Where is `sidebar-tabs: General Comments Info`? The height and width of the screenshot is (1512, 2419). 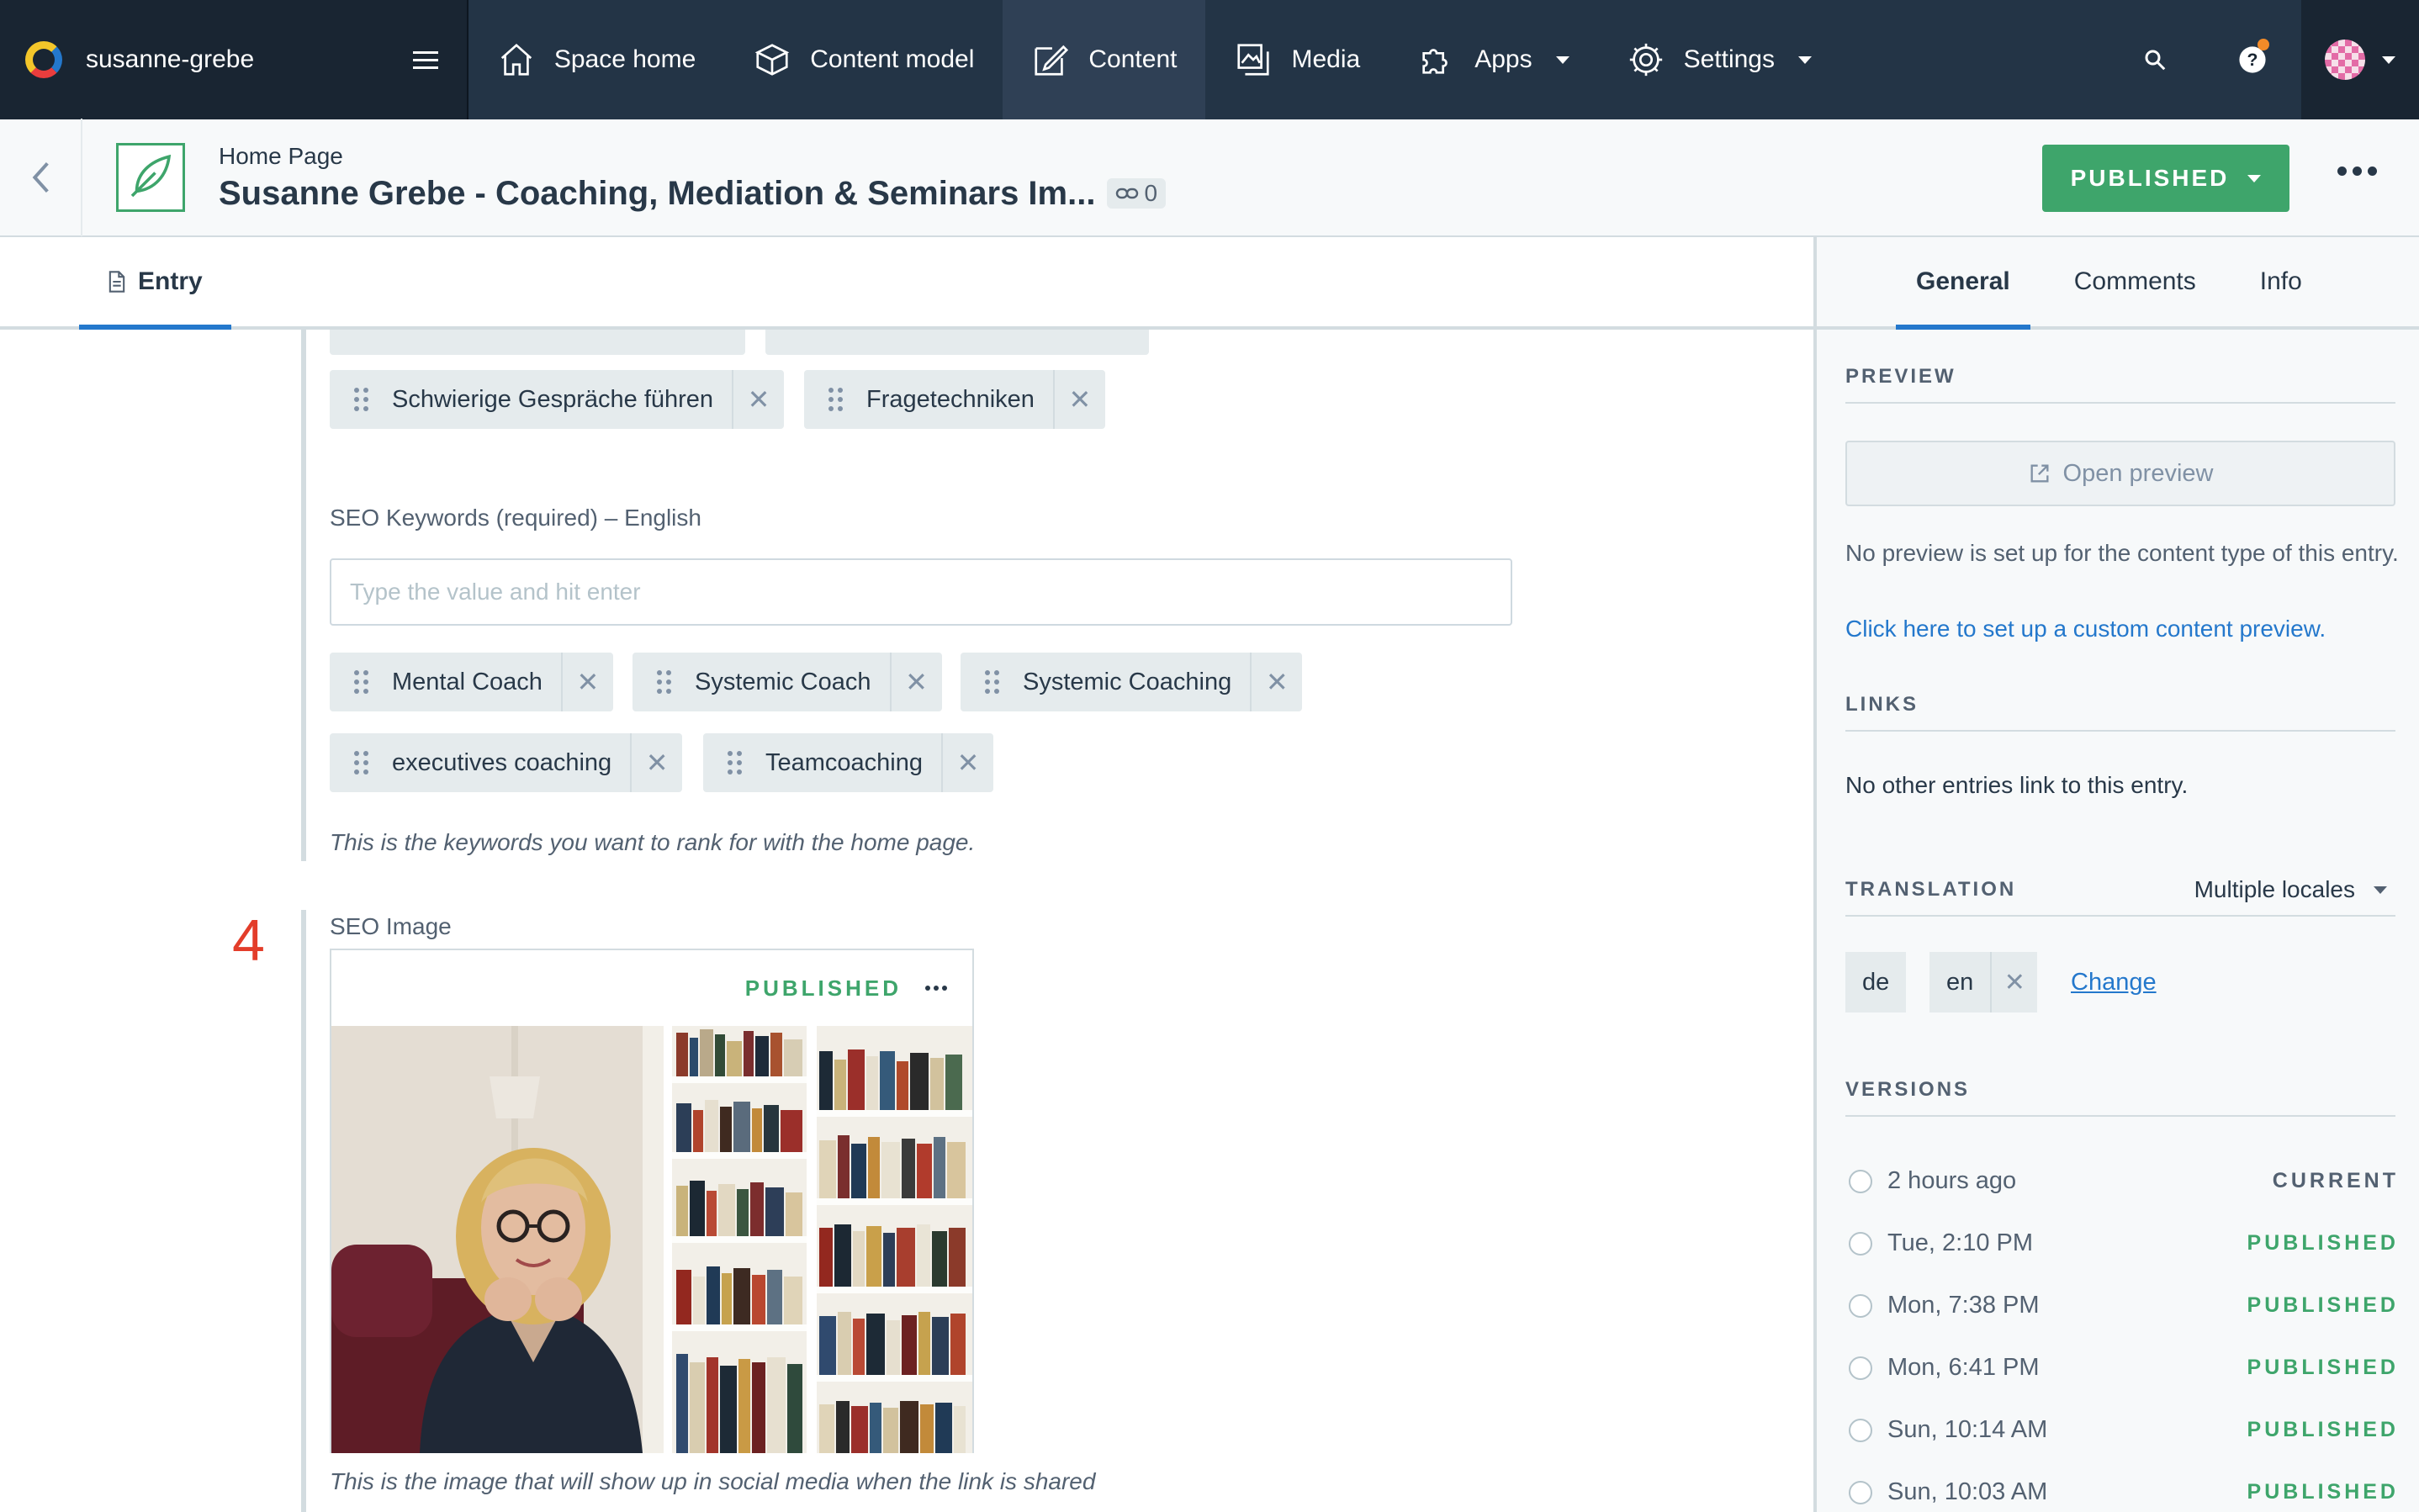 sidebar-tabs: General Comments Info is located at coordinates (2118, 283).